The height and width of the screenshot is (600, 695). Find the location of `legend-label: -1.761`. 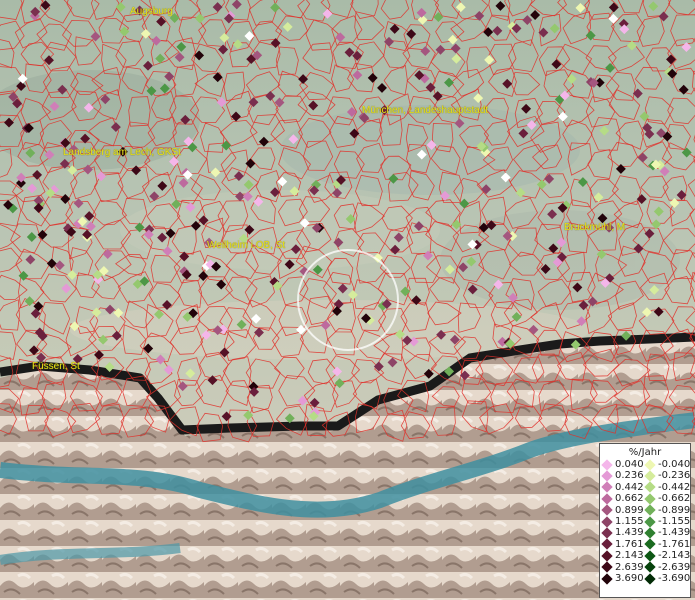

legend-label: -1.761 is located at coordinates (674, 544).